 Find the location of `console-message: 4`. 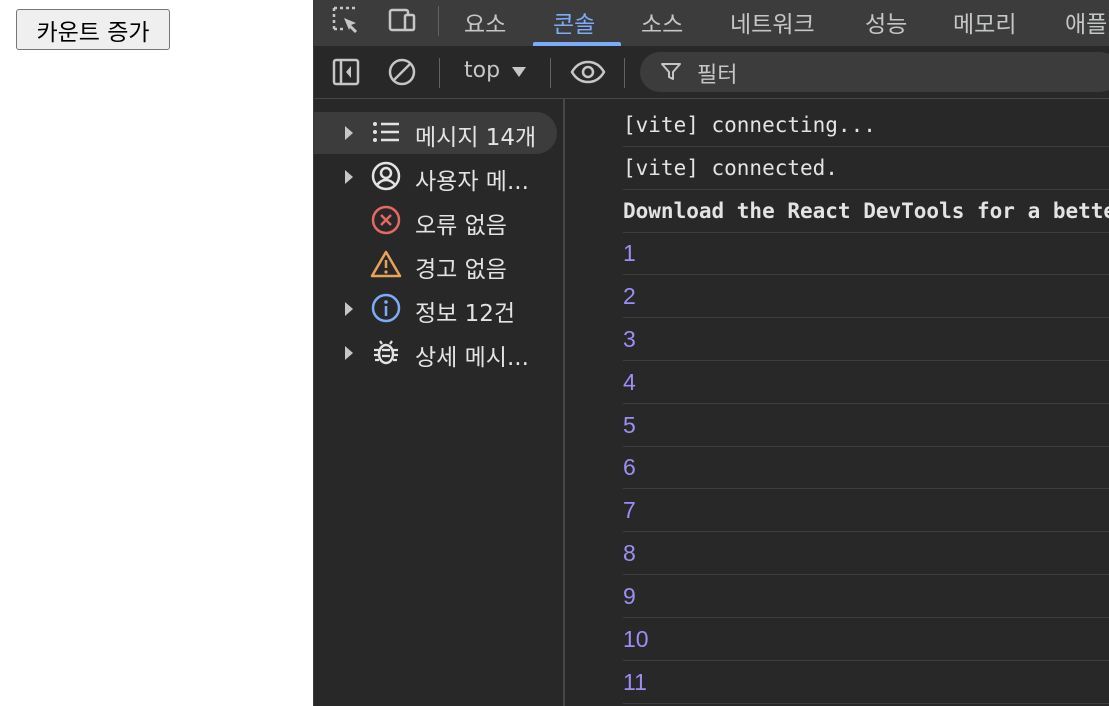

console-message: 4 is located at coordinates (866, 383).